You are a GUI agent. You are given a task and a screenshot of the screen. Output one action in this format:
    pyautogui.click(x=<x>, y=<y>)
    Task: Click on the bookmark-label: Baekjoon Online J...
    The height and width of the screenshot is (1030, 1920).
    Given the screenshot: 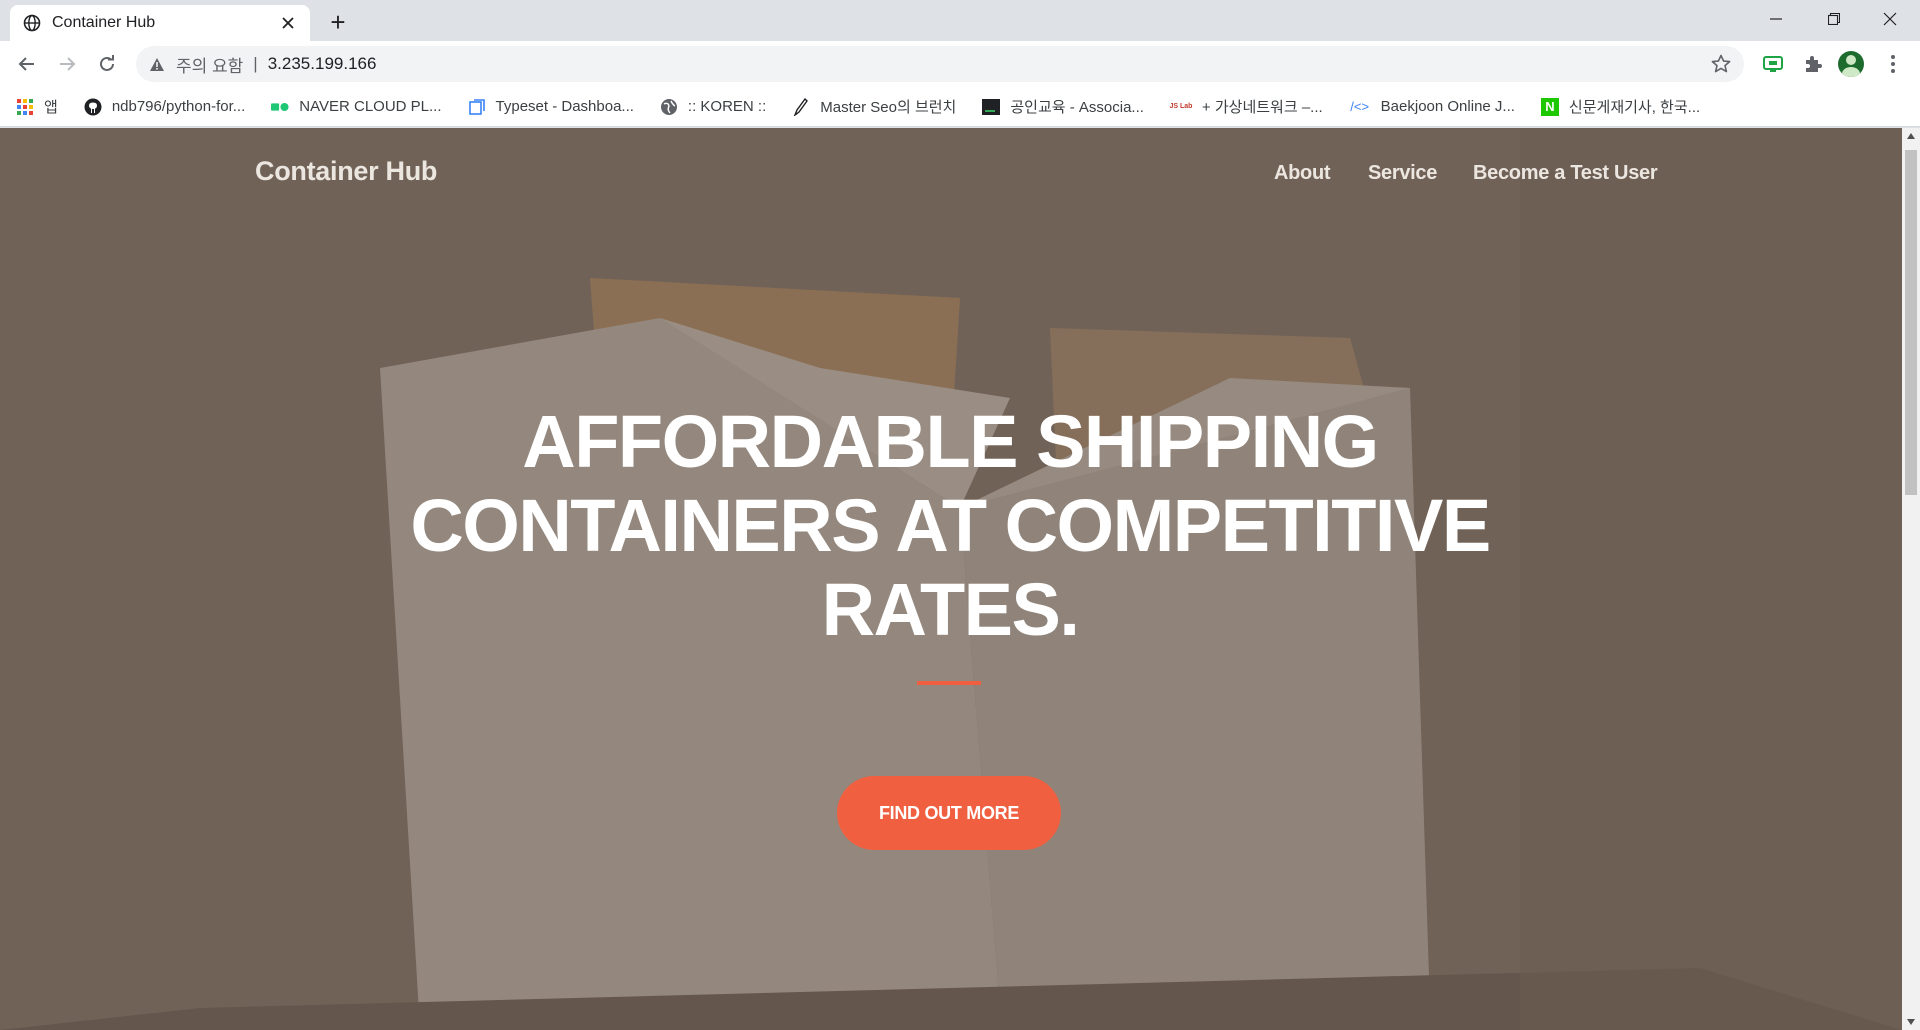 What is the action you would take?
    pyautogui.click(x=1447, y=106)
    